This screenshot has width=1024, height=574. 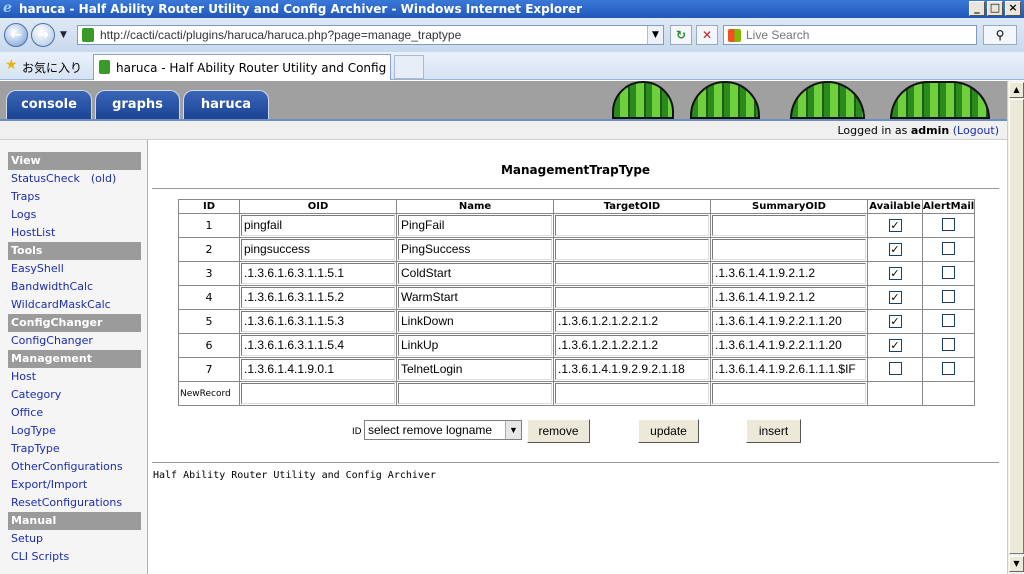 I want to click on favorites-star-icon: ★, so click(x=11, y=65).